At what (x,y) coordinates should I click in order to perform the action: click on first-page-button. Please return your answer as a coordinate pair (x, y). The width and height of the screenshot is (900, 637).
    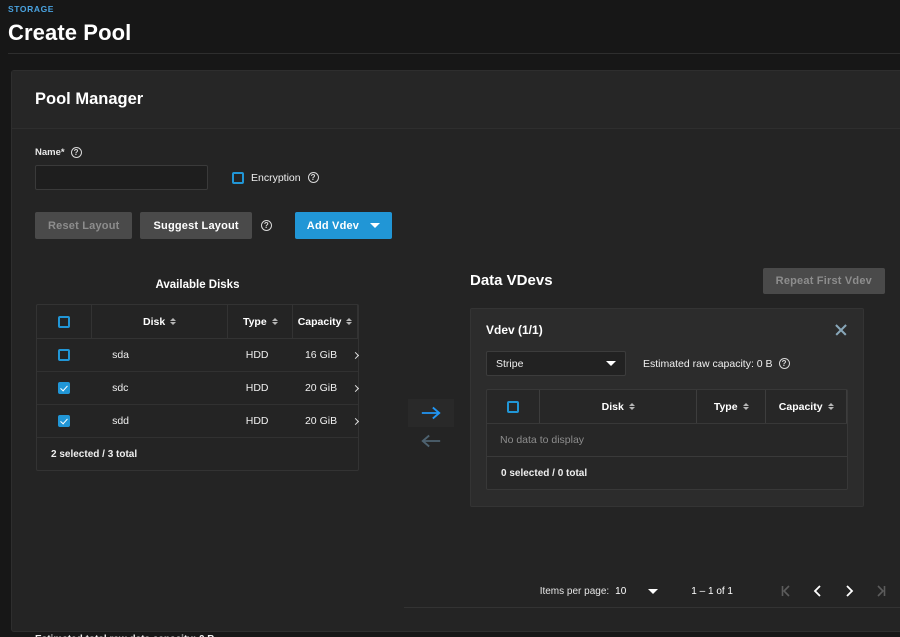
    Looking at the image, I should click on (787, 591).